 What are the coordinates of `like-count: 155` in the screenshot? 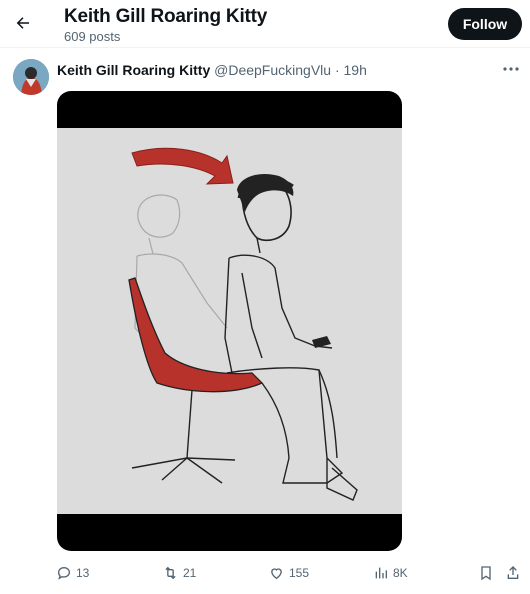 It's located at (299, 573).